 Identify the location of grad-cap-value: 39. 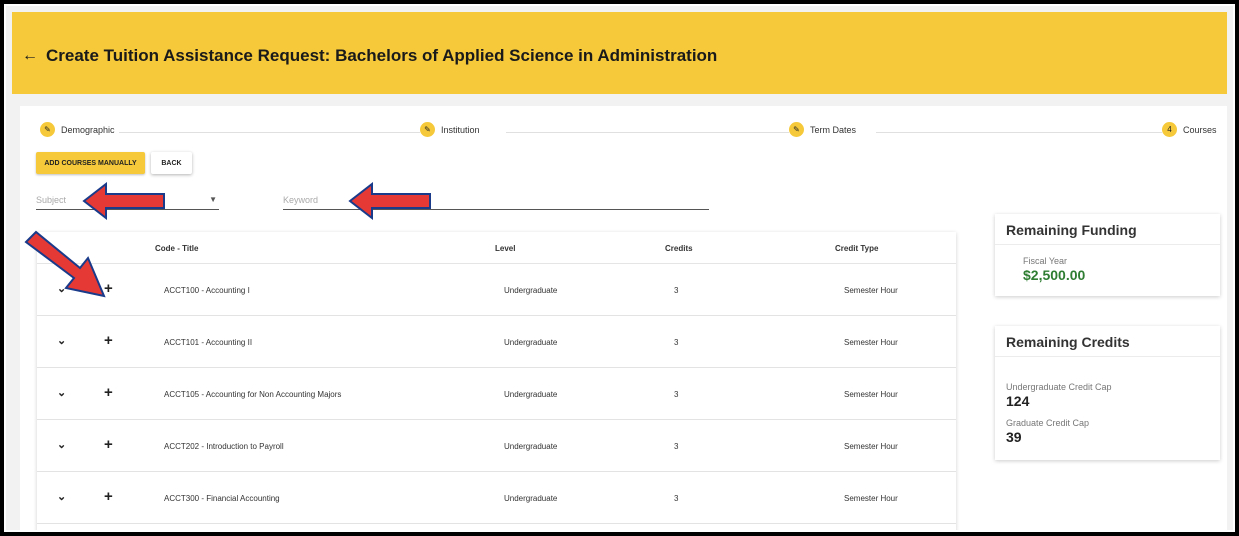
(1014, 437).